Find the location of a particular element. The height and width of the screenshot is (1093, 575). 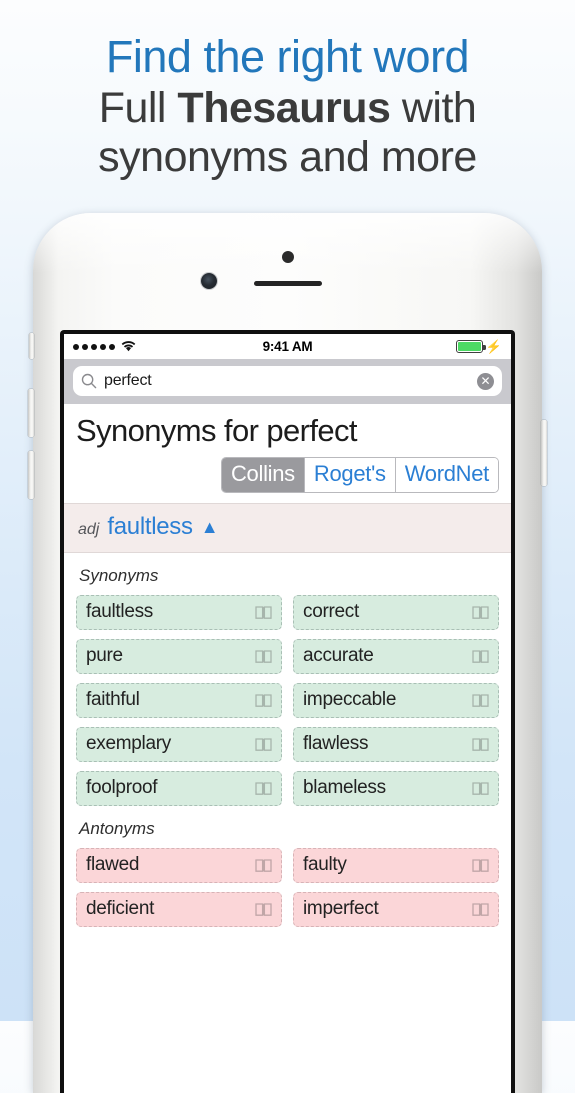

collapse-triangle-icon: ▲ is located at coordinates (210, 527).